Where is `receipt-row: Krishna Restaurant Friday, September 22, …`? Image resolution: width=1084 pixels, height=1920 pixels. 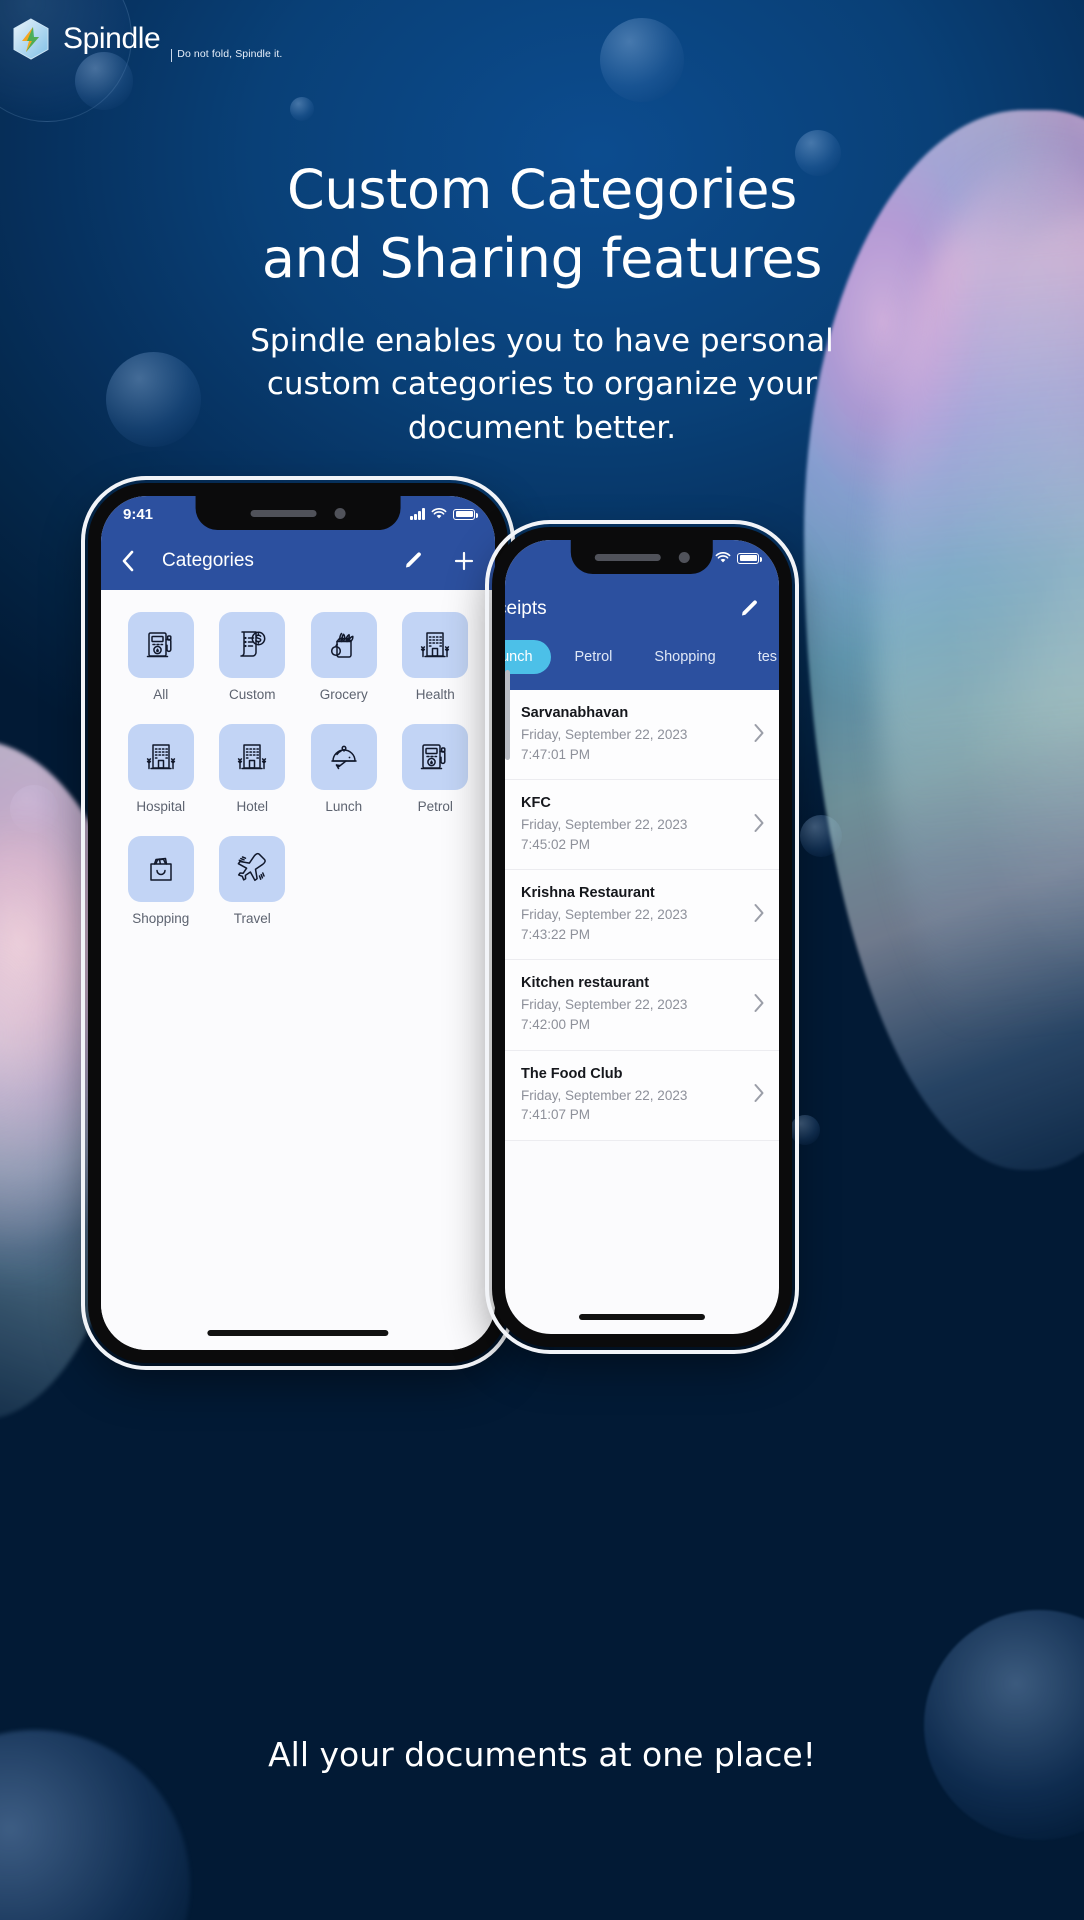
receipt-row: Krishna Restaurant Friday, September 22, … is located at coordinates (642, 915).